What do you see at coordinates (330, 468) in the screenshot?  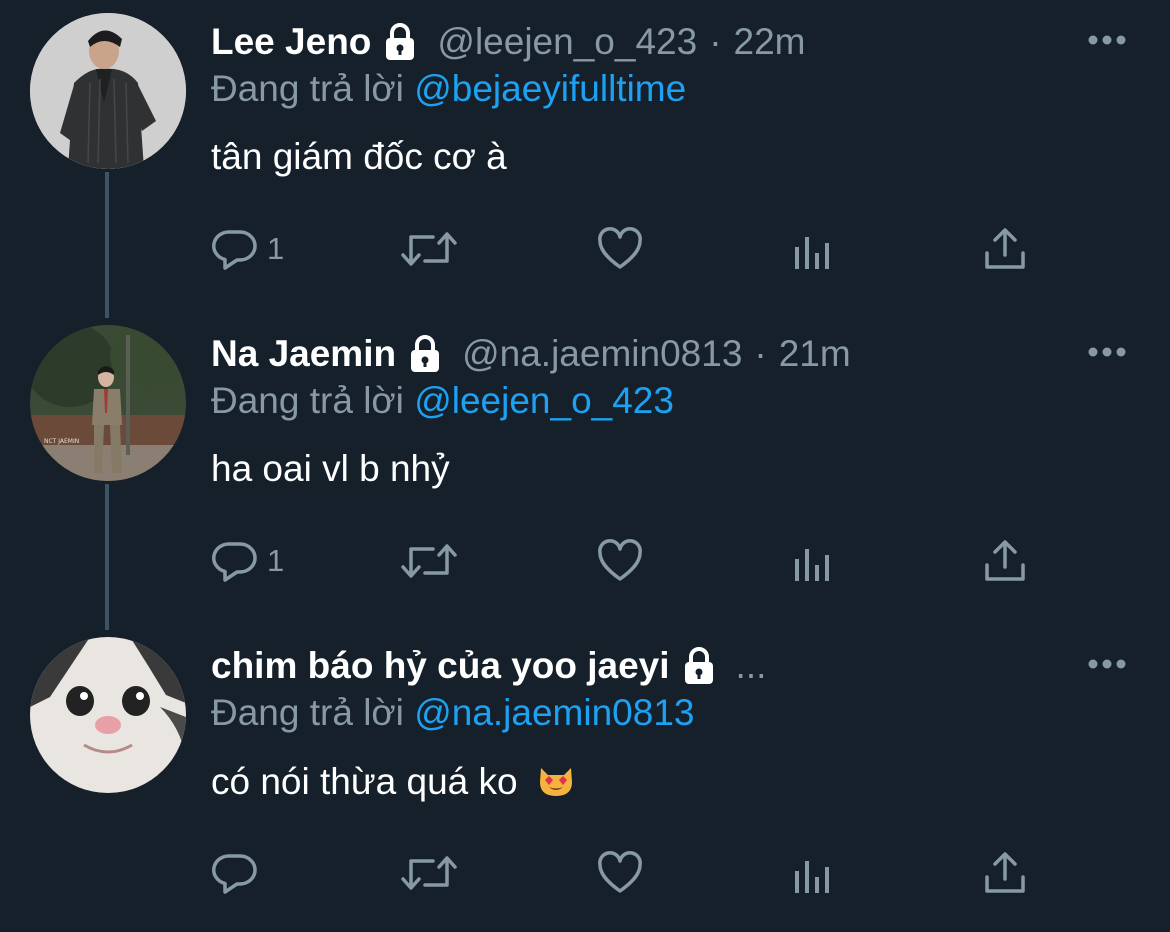 I see `tweet-text: ha oai vl b nhỷ` at bounding box center [330, 468].